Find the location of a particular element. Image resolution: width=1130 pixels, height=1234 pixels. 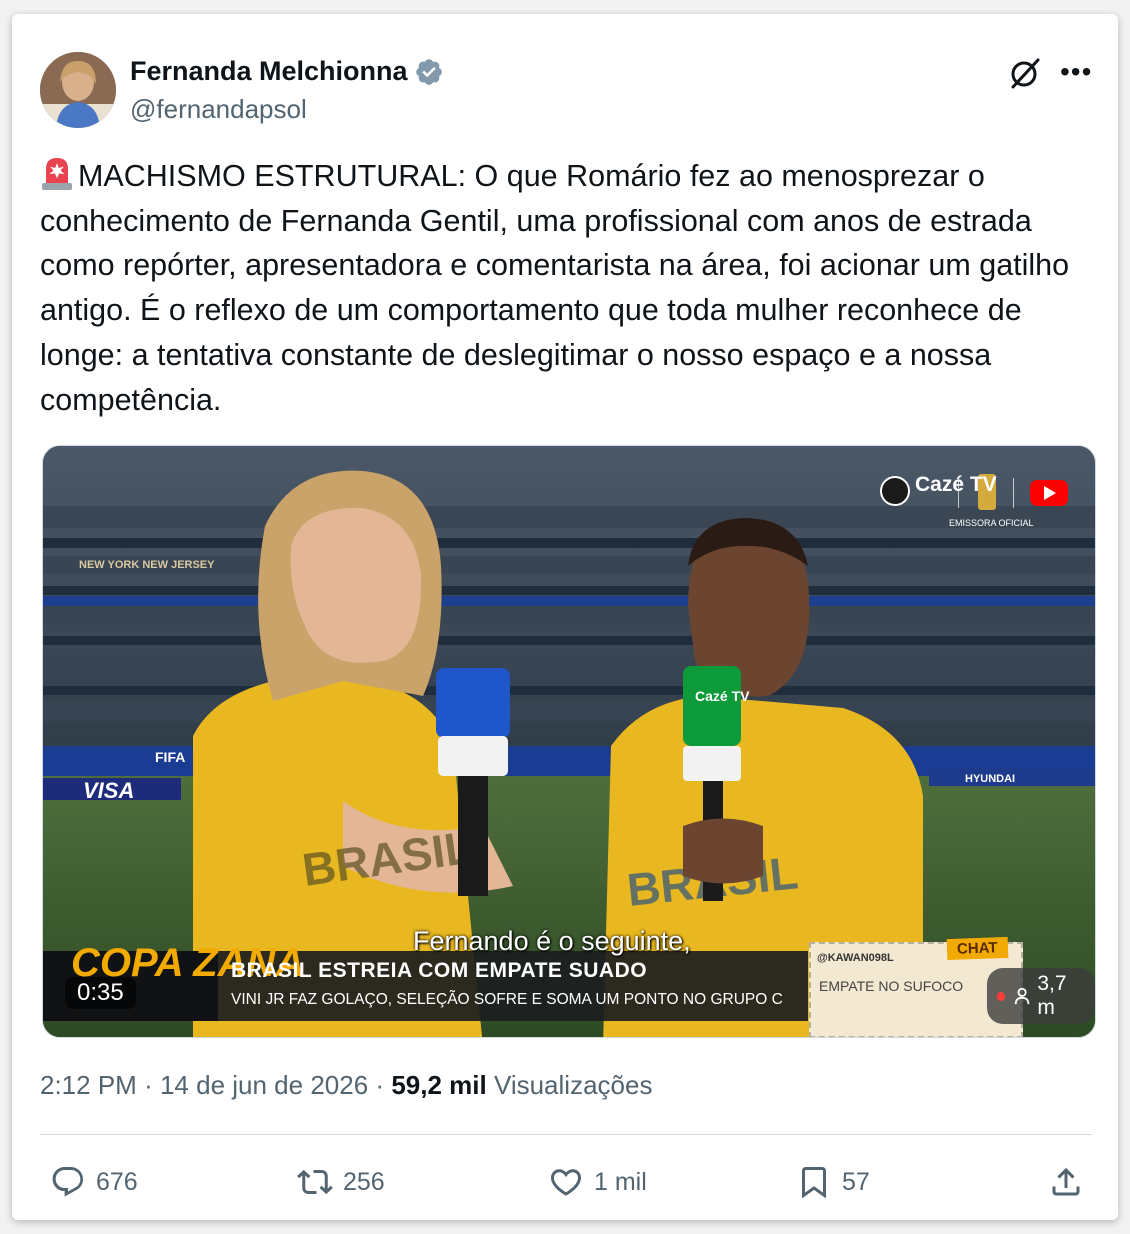

rotating-light-emoji-icon is located at coordinates (57, 174).